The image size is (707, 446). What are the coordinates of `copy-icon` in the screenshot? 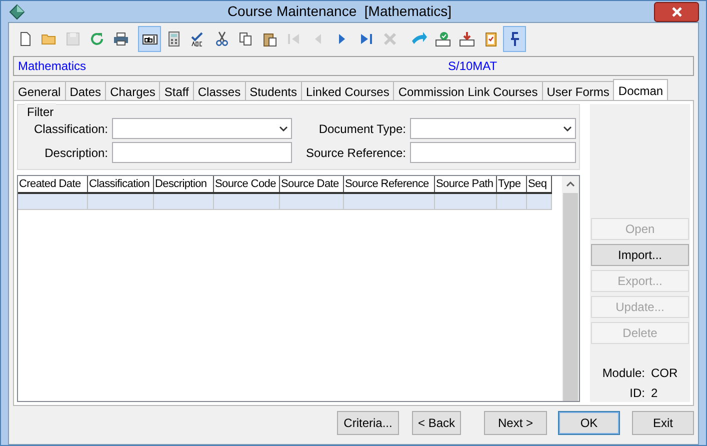 It's located at (246, 39).